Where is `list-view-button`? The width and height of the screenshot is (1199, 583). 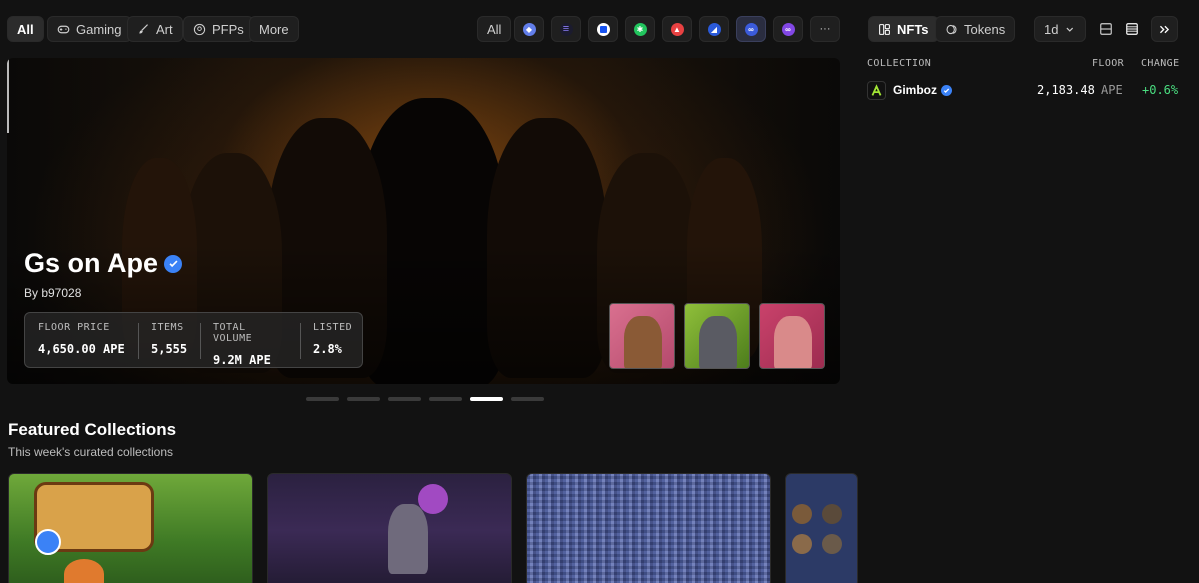 list-view-button is located at coordinates (1132, 29).